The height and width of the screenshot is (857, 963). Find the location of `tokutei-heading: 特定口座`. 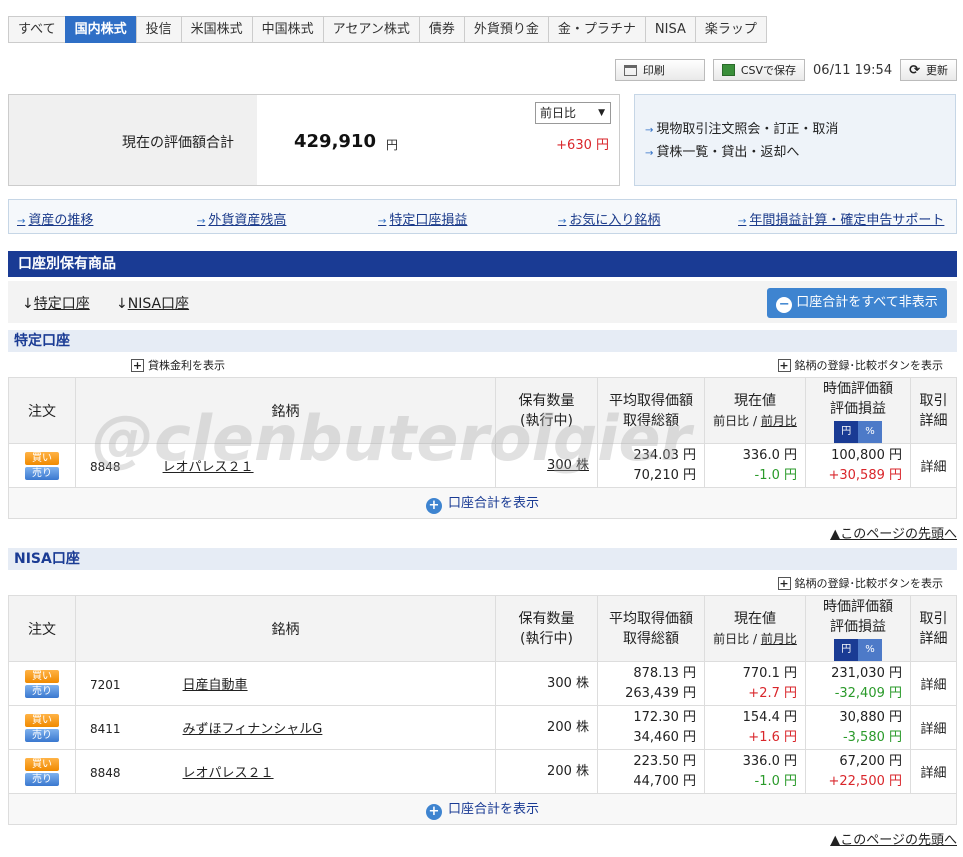

tokutei-heading: 特定口座 is located at coordinates (482, 341).